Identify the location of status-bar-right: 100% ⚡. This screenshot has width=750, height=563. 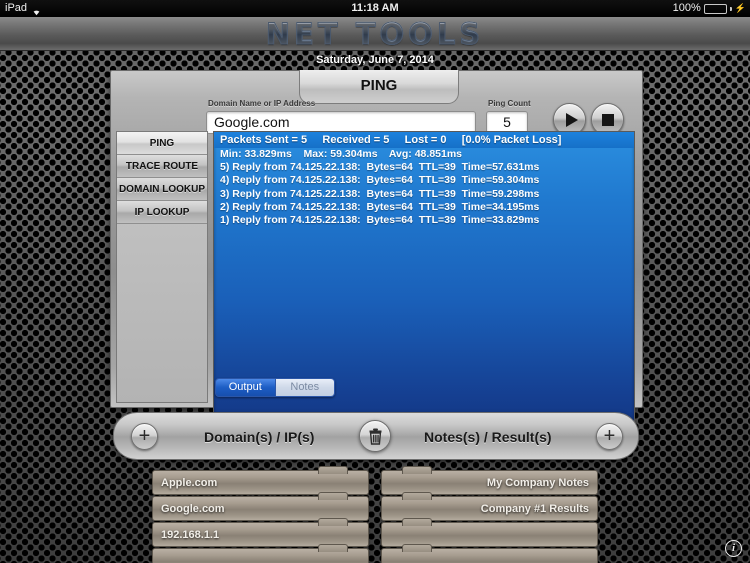
(709, 8).